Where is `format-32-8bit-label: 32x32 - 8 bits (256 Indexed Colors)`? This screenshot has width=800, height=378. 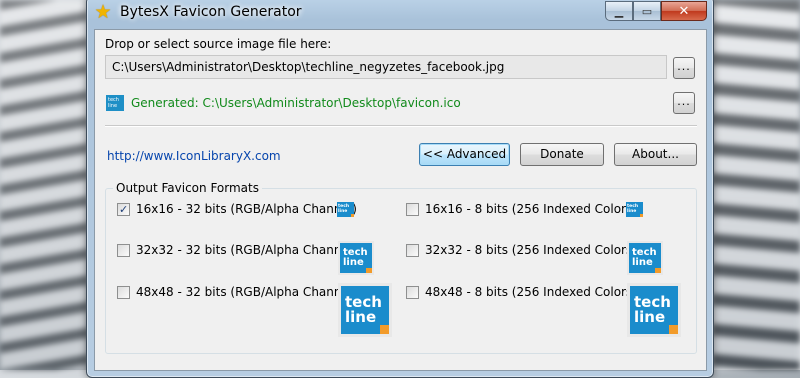 format-32-8bit-label: 32x32 - 8 bits (256 Indexed Colors) is located at coordinates (531, 250).